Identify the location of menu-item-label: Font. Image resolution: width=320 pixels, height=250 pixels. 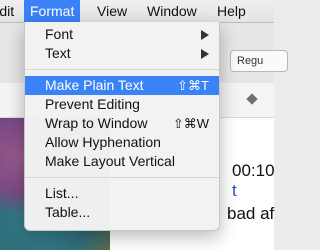
(59, 34).